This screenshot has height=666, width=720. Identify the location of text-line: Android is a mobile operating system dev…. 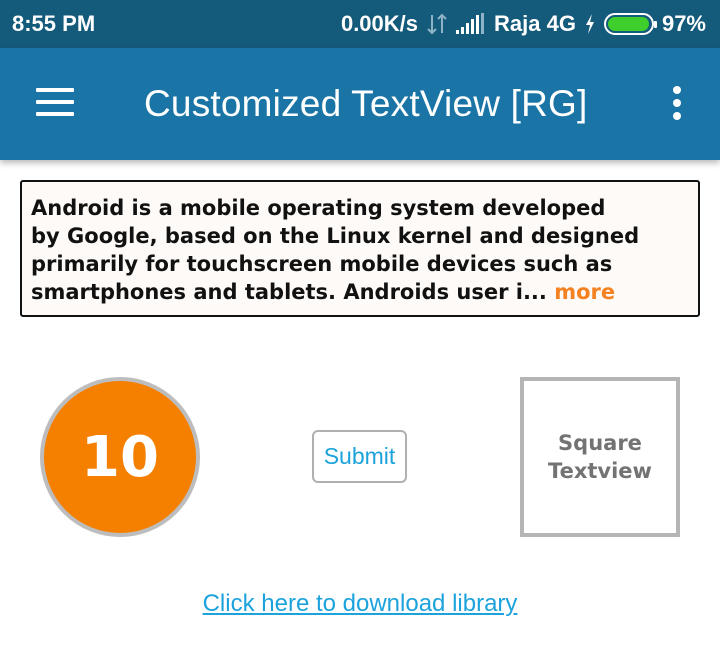
(318, 208).